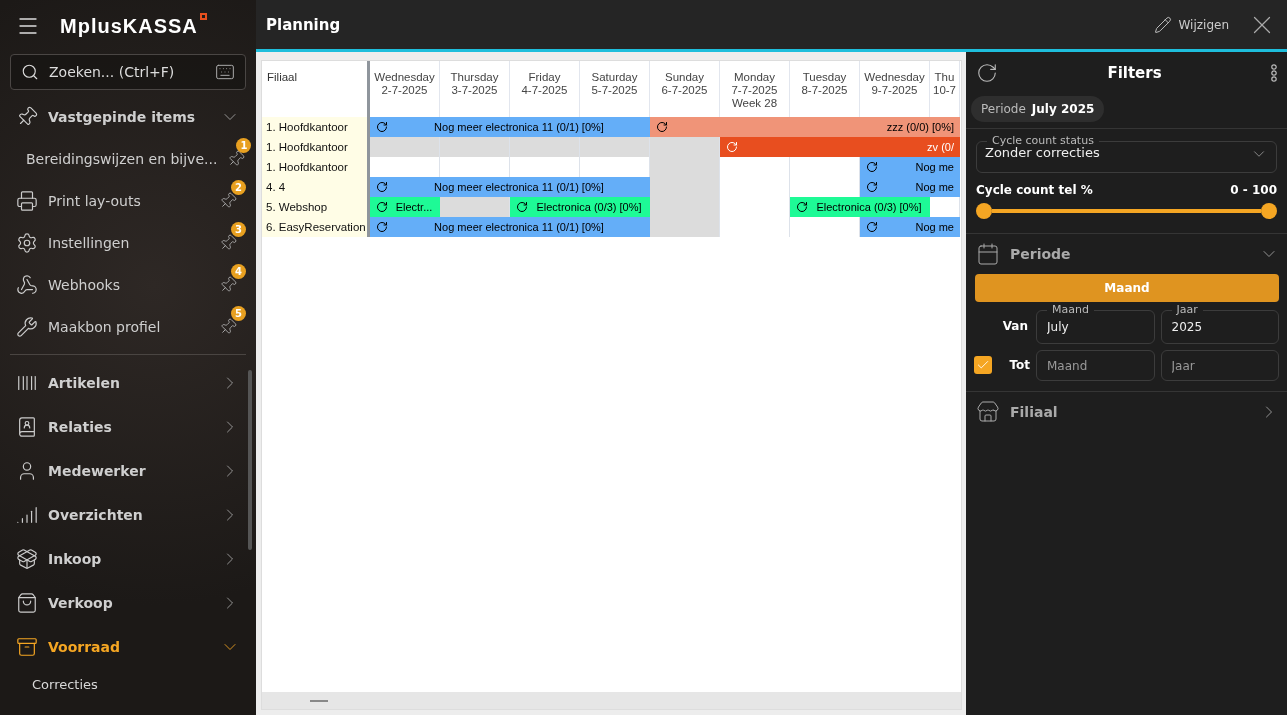 The height and width of the screenshot is (715, 1287). What do you see at coordinates (1126, 155) in the screenshot?
I see `status-select: Cycle count status Zonder correcties` at bounding box center [1126, 155].